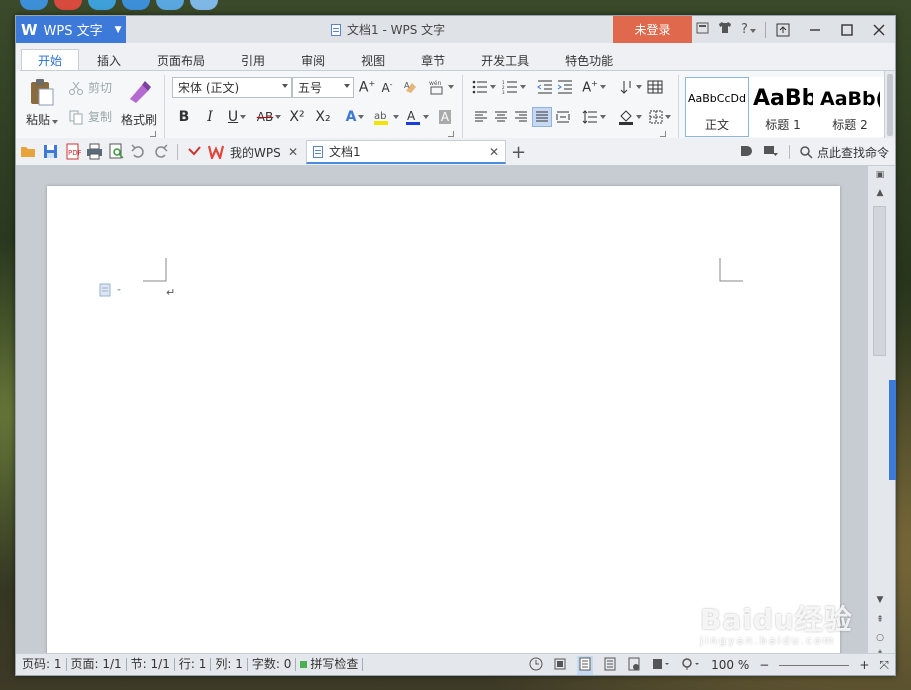 The image size is (911, 690). What do you see at coordinates (229, 664) in the screenshot?
I see `status-column: 列: 1` at bounding box center [229, 664].